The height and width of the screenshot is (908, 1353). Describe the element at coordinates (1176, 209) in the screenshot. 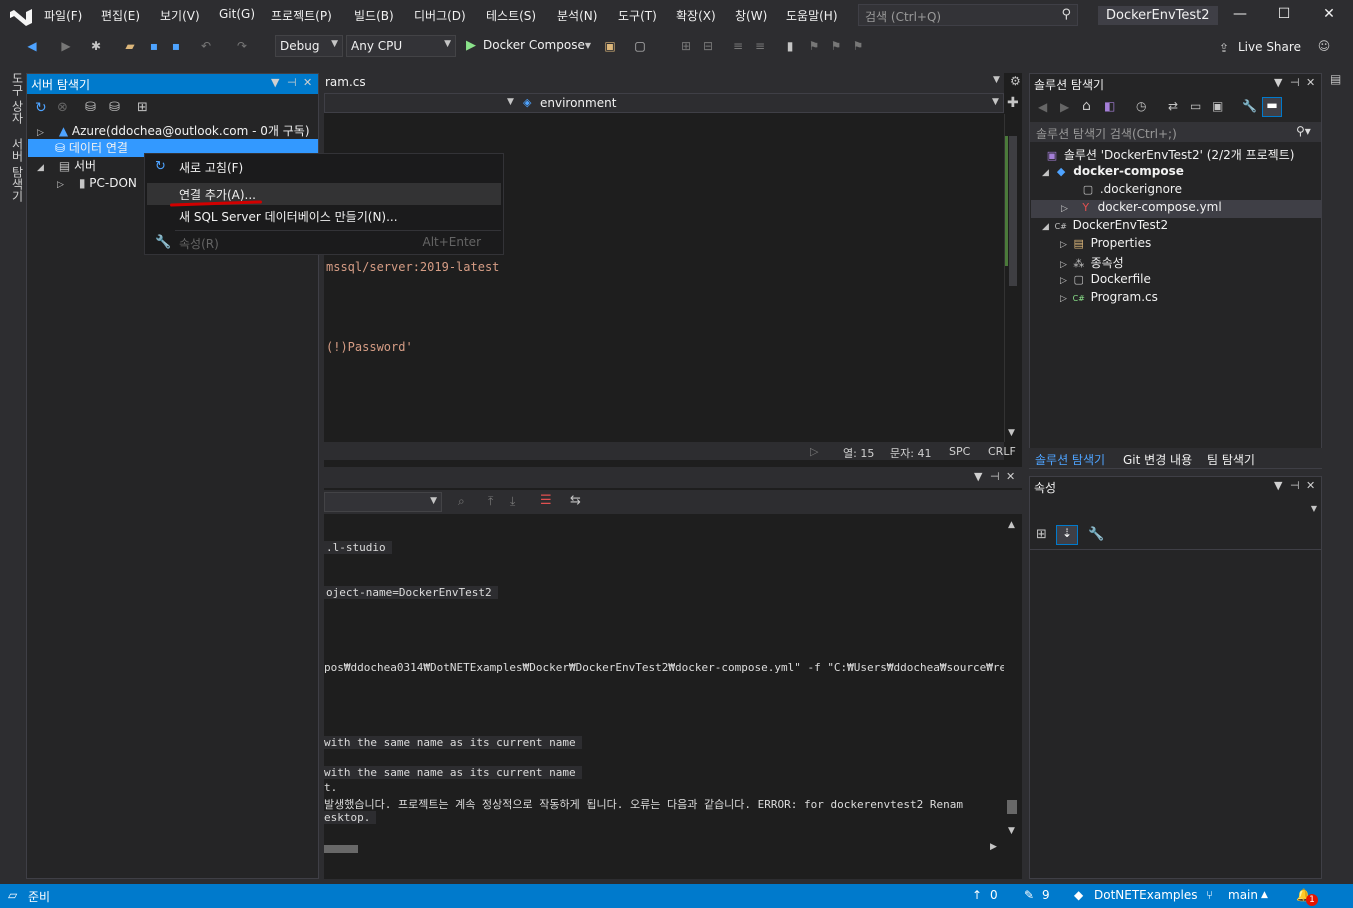

I see `tree-item-docker-compose-yml: ▷ Y docker-compose.yml` at that location.